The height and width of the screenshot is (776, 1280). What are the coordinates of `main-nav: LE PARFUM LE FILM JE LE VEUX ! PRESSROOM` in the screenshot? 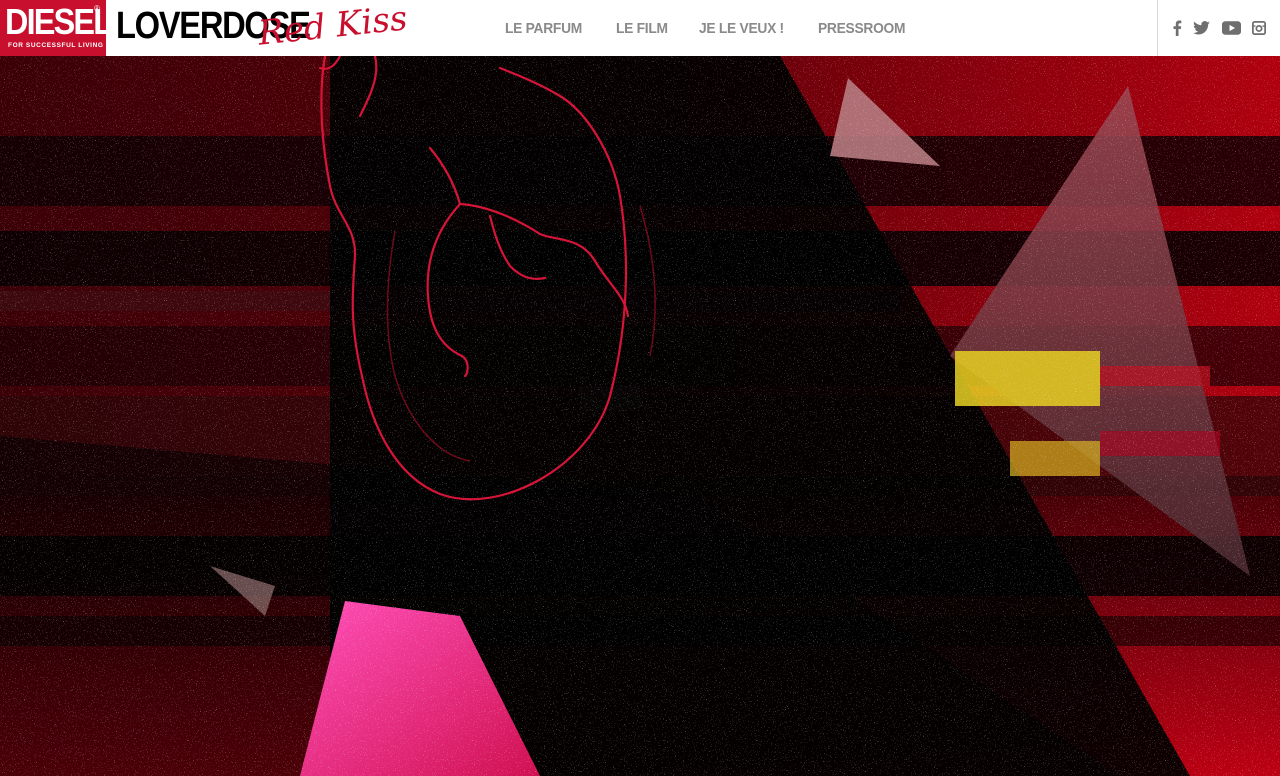 It's located at (709, 28).